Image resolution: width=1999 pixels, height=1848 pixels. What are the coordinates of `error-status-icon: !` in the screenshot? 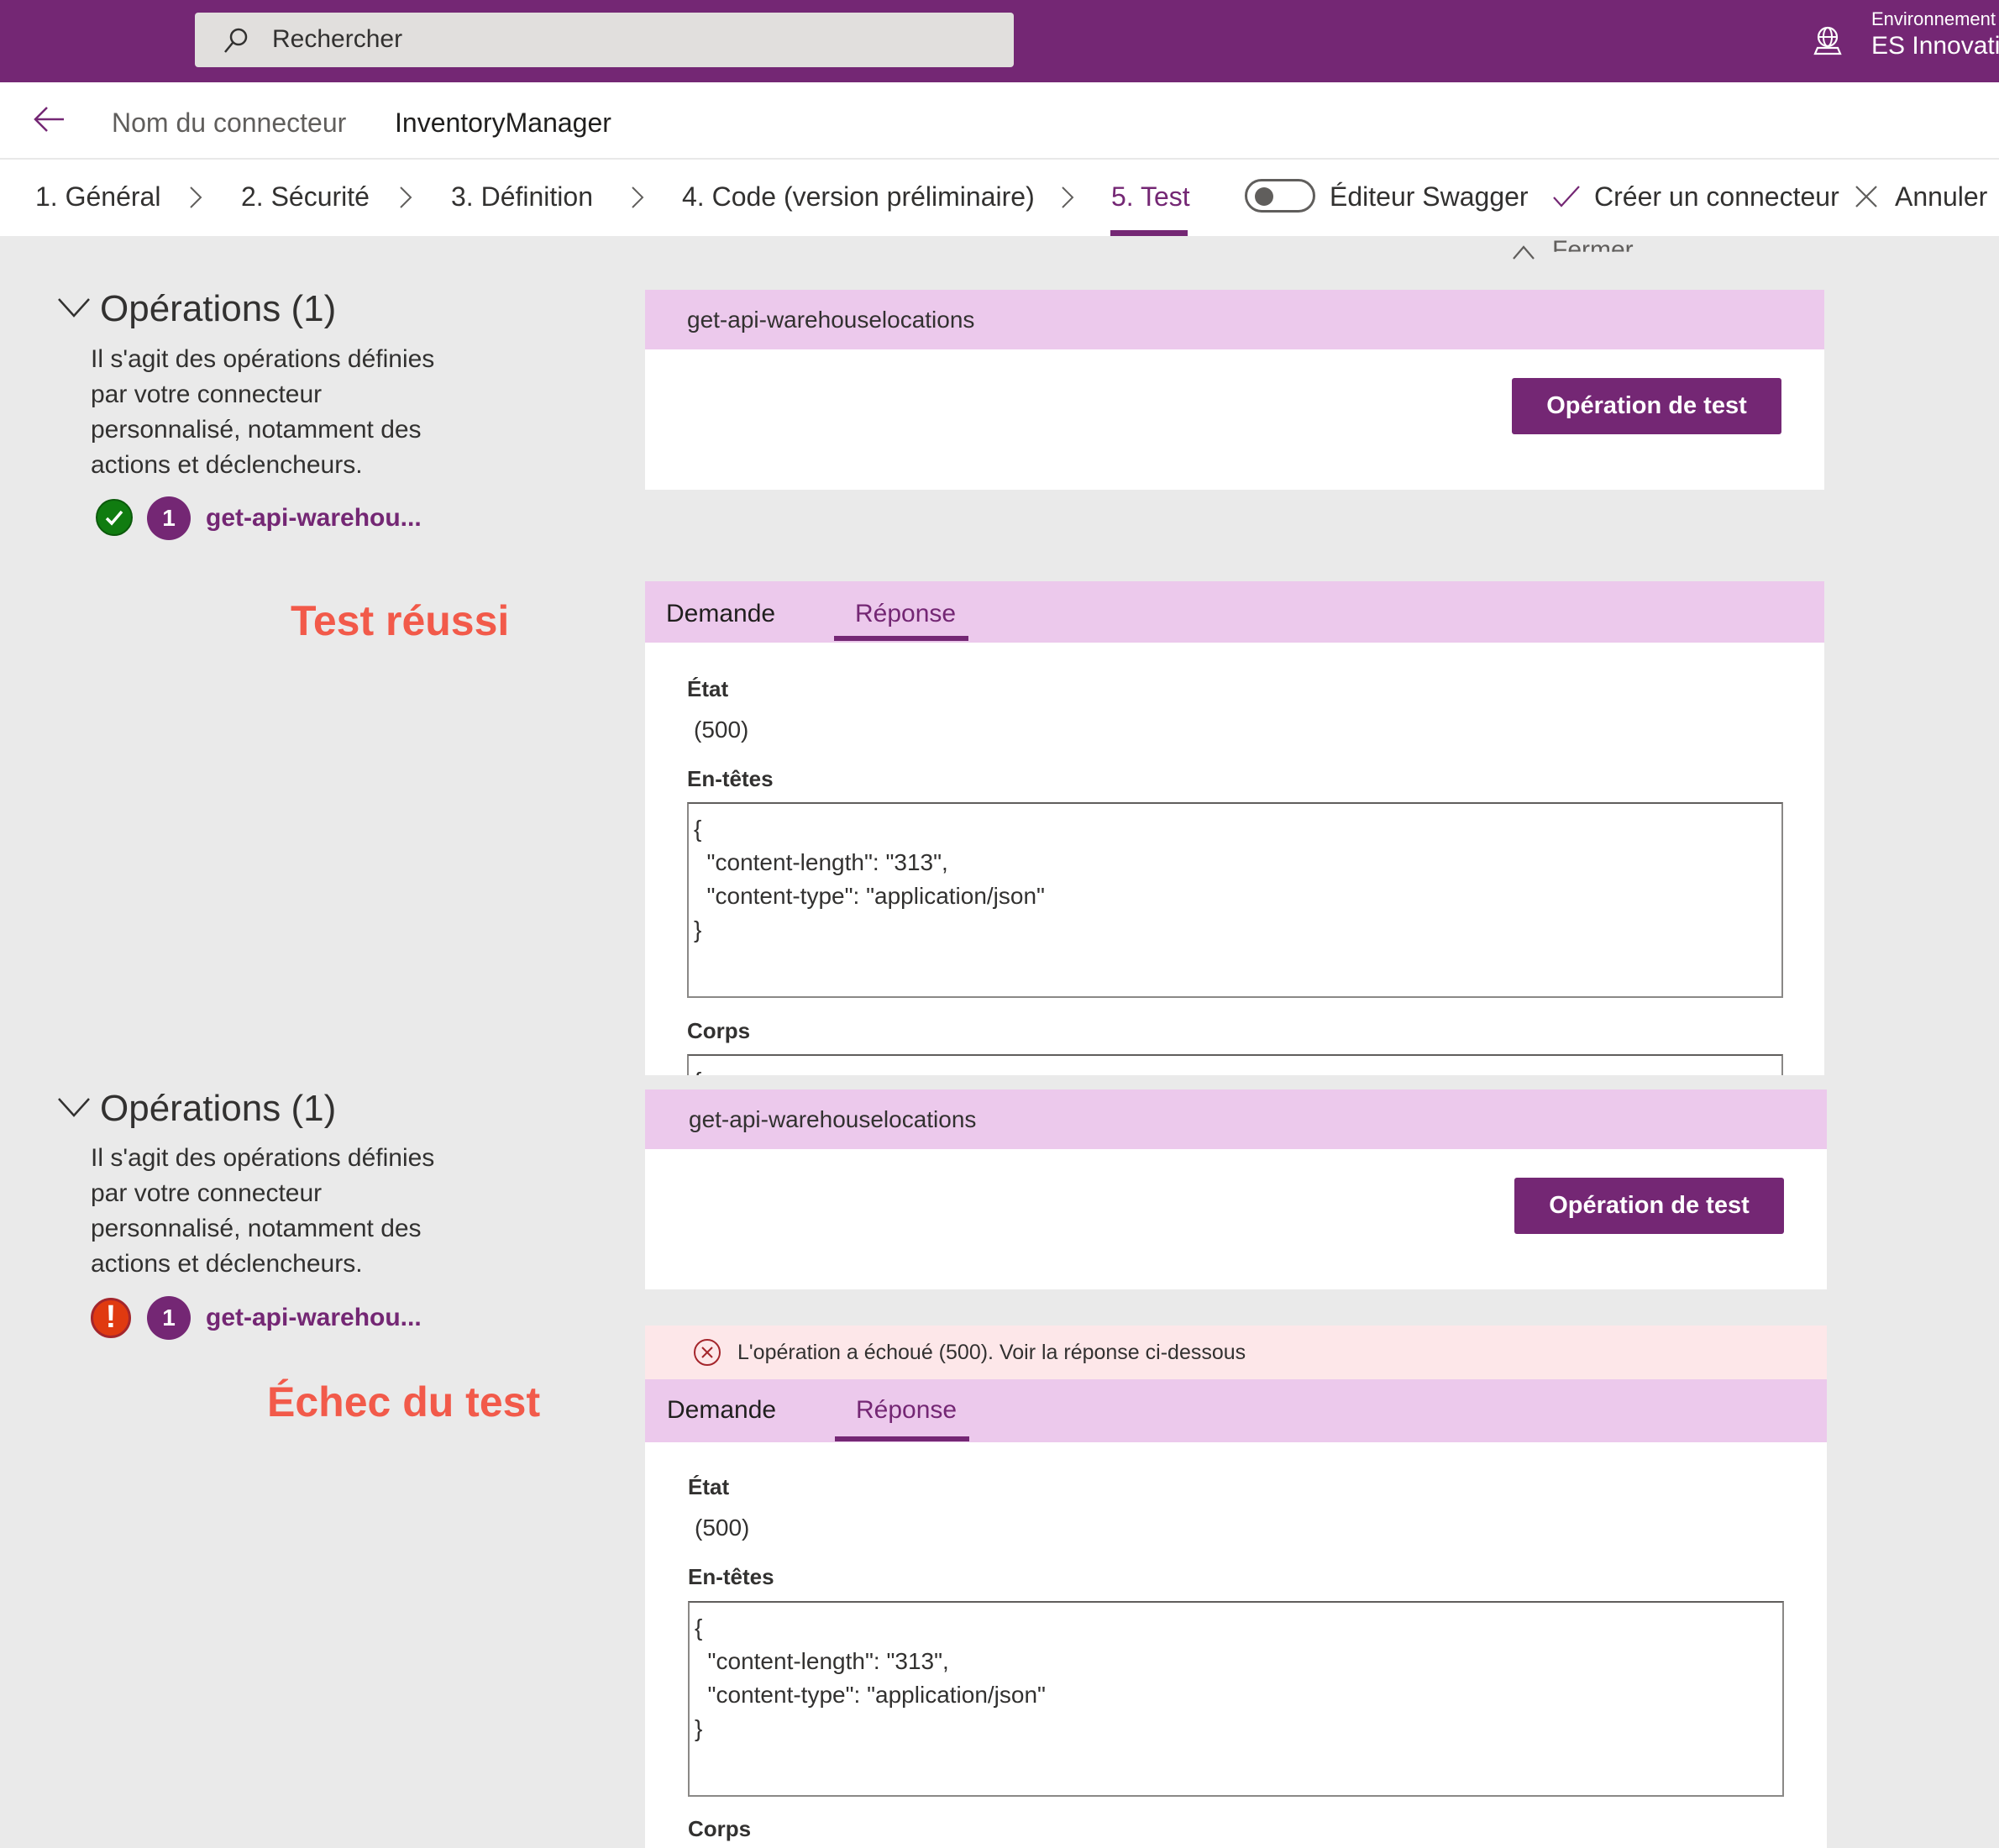 It's located at (111, 1318).